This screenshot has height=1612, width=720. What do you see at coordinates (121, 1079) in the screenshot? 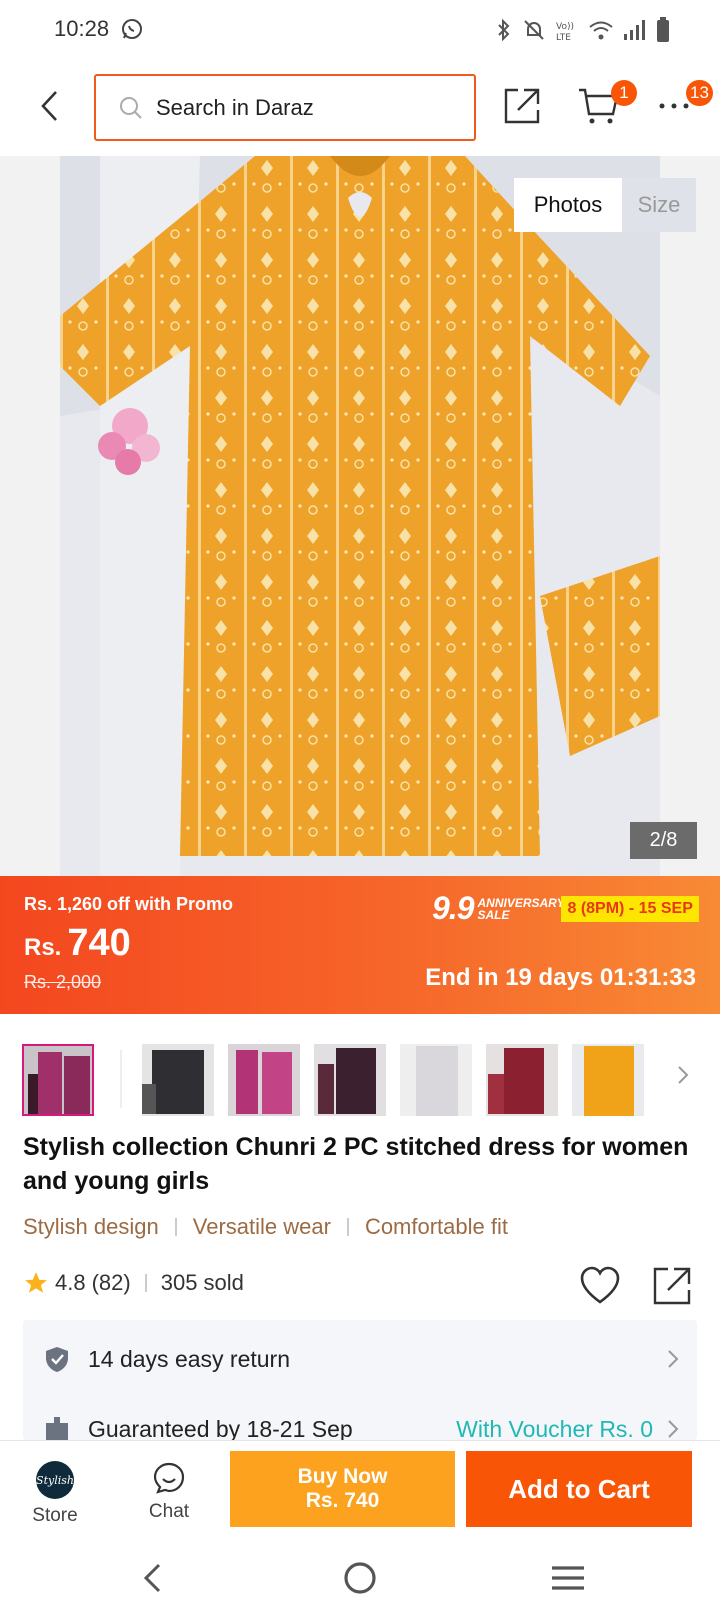
I see `thumb-divider` at bounding box center [121, 1079].